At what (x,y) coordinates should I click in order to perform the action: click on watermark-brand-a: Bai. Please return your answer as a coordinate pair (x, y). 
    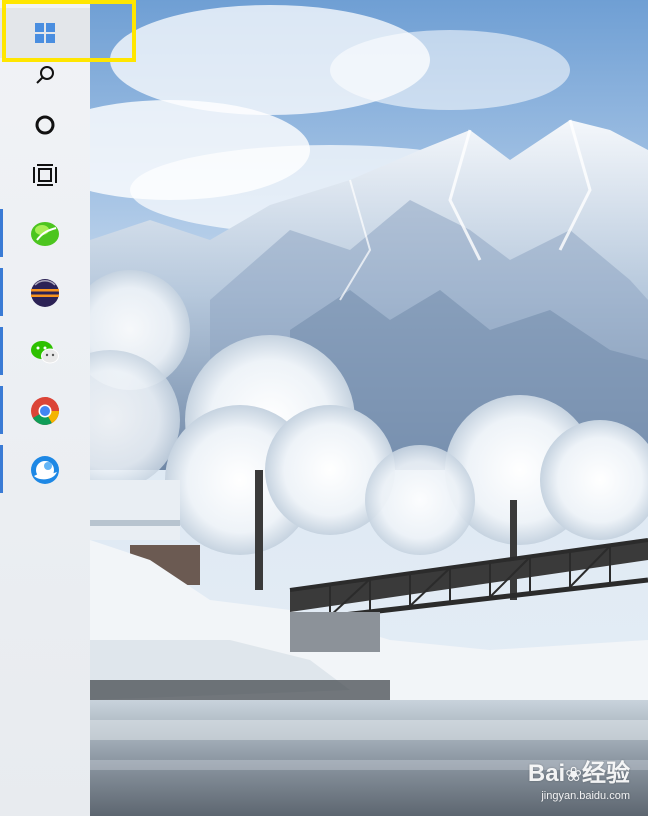
    Looking at the image, I should click on (546, 773).